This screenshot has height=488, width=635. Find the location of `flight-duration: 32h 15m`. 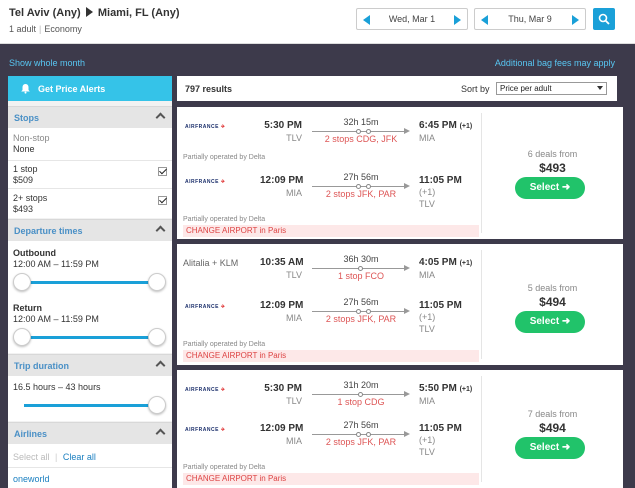

flight-duration: 32h 15m is located at coordinates (361, 122).